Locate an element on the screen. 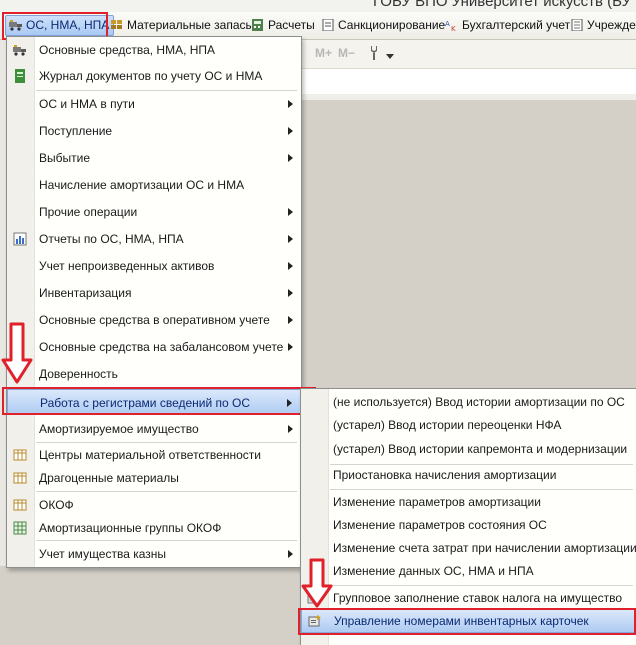 Image resolution: width=636 pixels, height=645 pixels. menu-item-off-balance: Основные средства на забалансовом учете is located at coordinates (154, 347).